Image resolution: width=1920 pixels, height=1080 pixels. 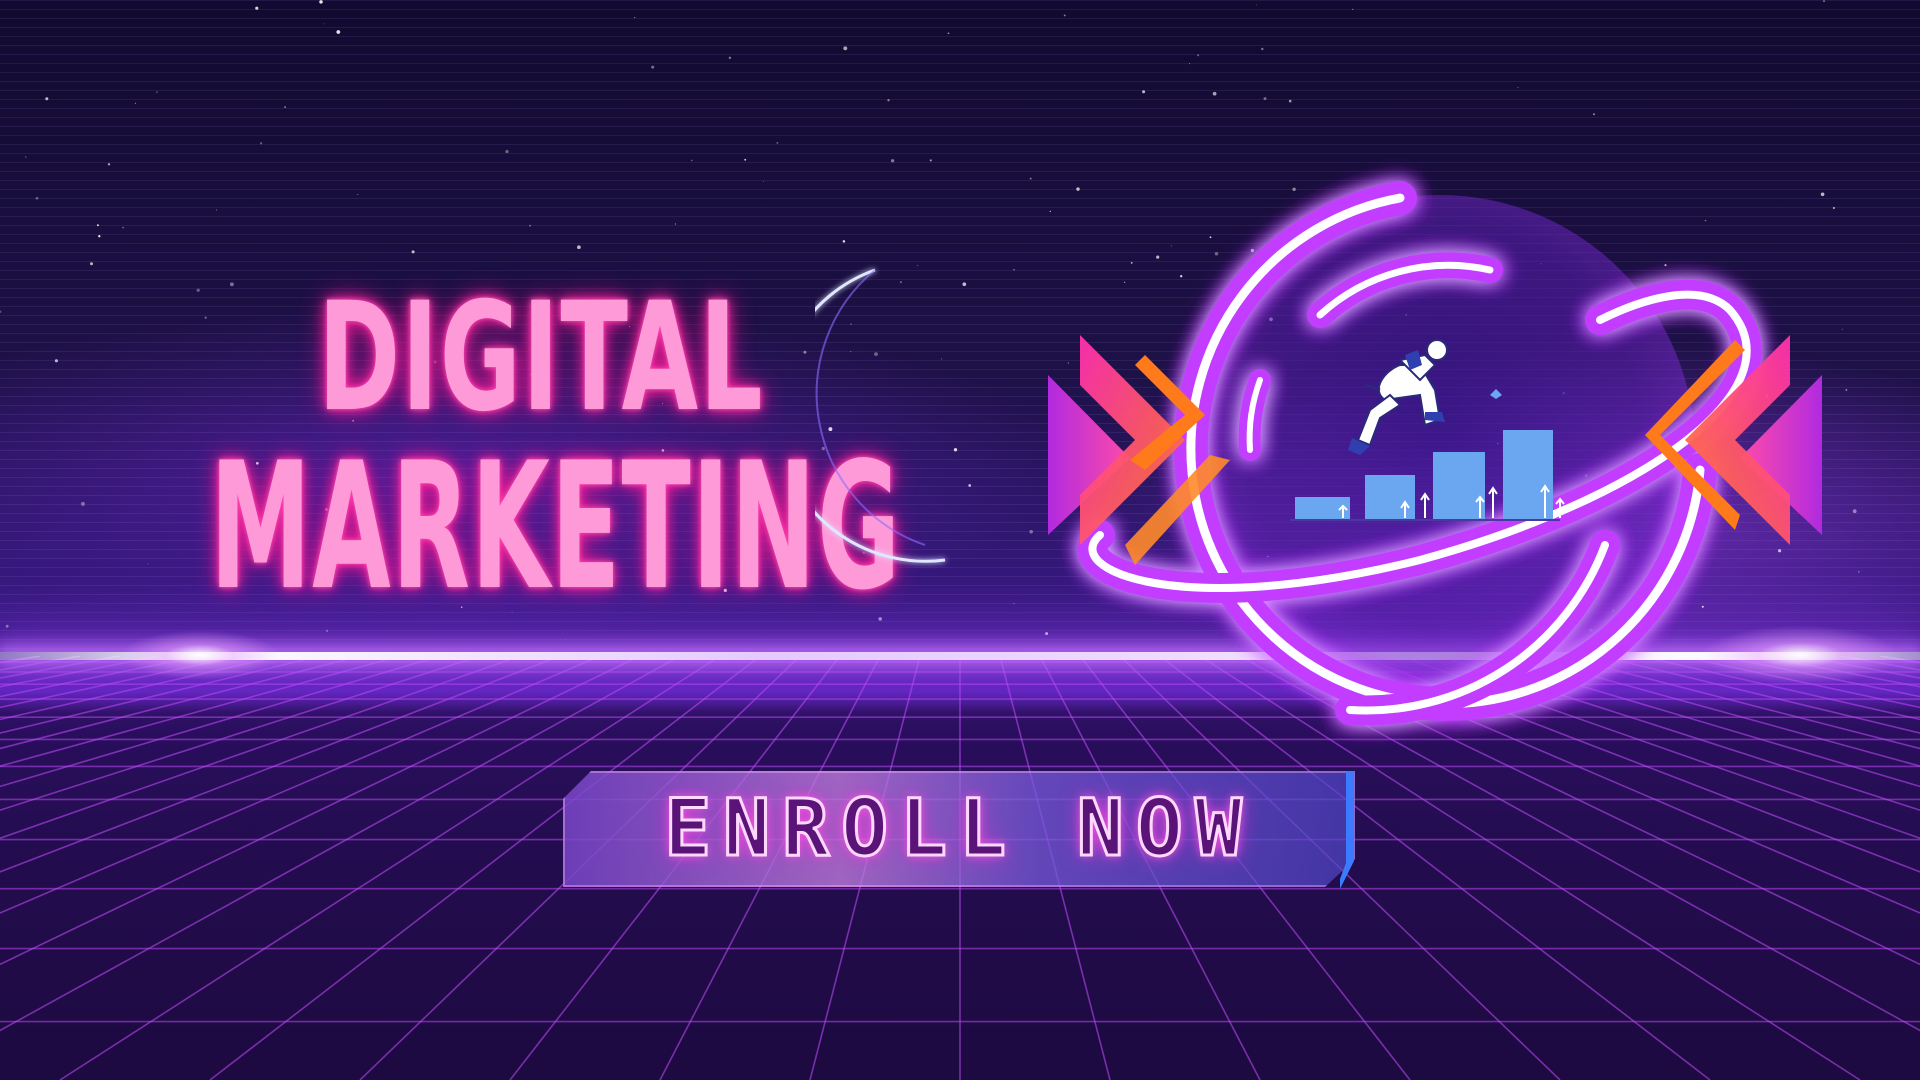 What do you see at coordinates (1733, 440) in the screenshot?
I see `left-pointing-chevrons-icon` at bounding box center [1733, 440].